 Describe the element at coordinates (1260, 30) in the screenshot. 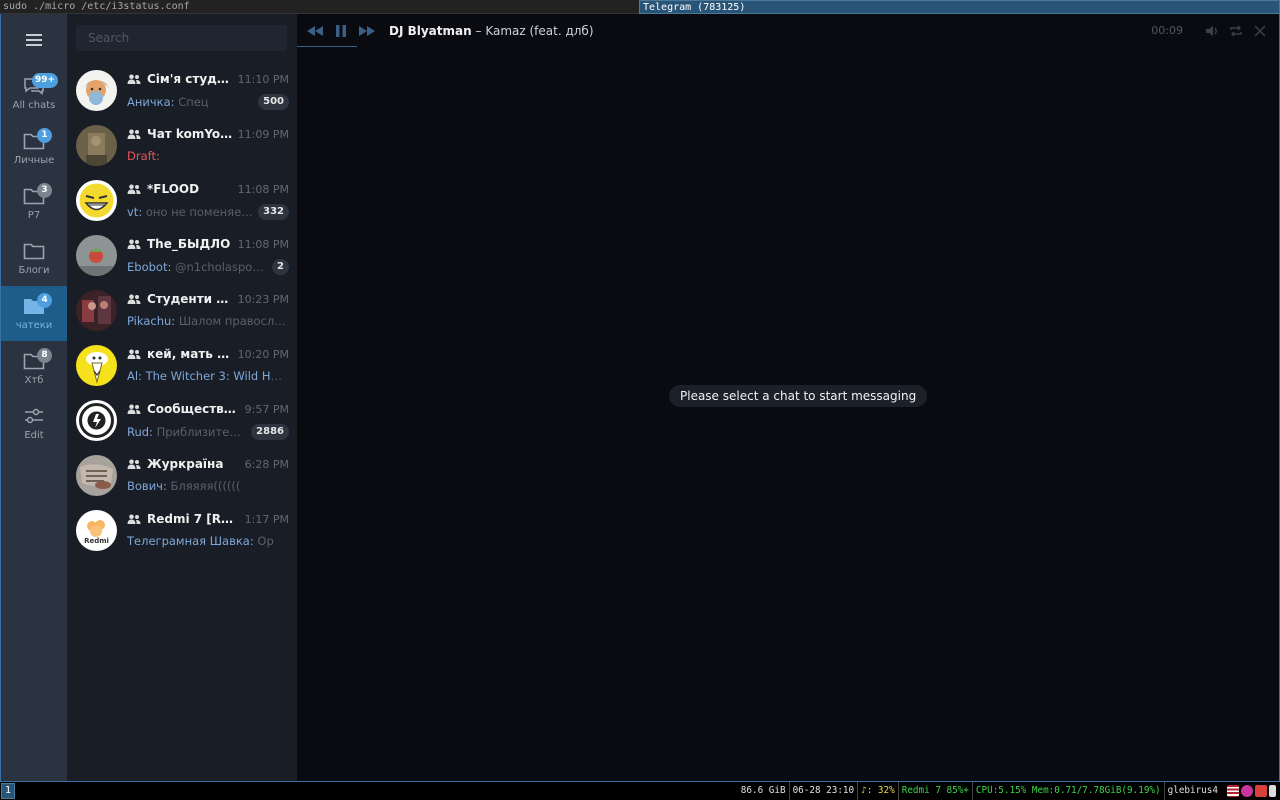

I see `close-player-icon` at that location.